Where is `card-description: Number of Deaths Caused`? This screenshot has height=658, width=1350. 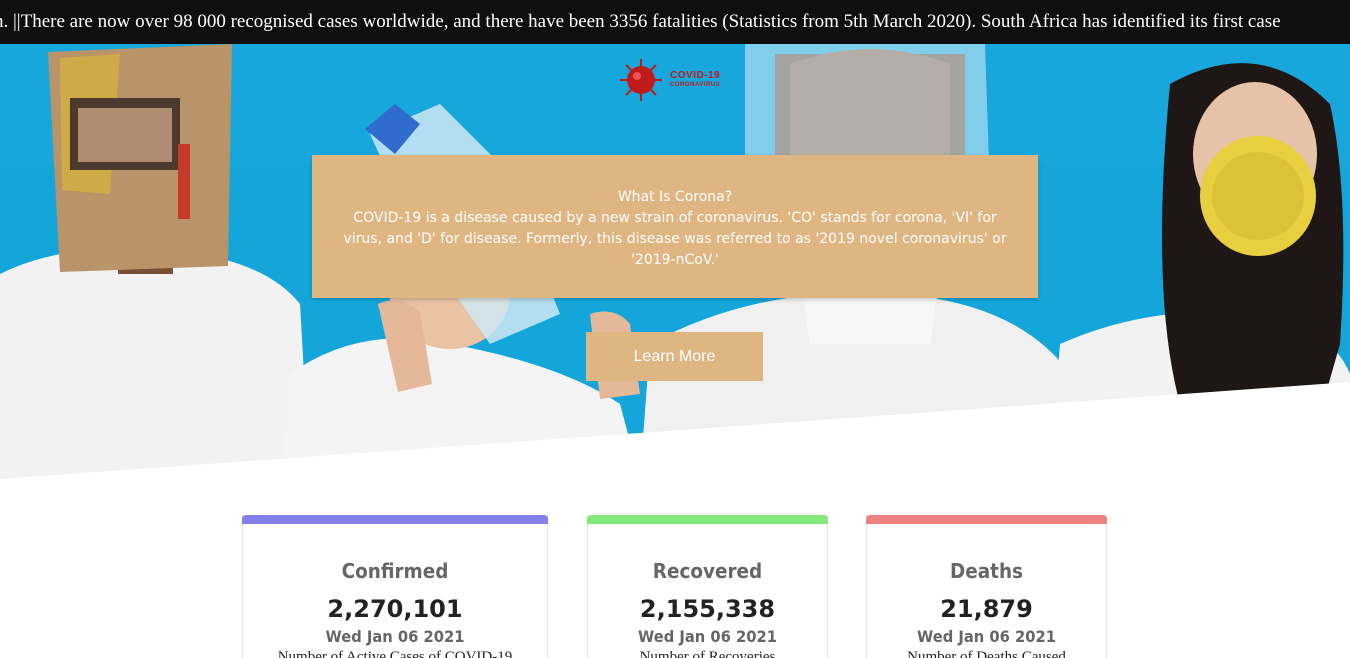 card-description: Number of Deaths Caused is located at coordinates (986, 653).